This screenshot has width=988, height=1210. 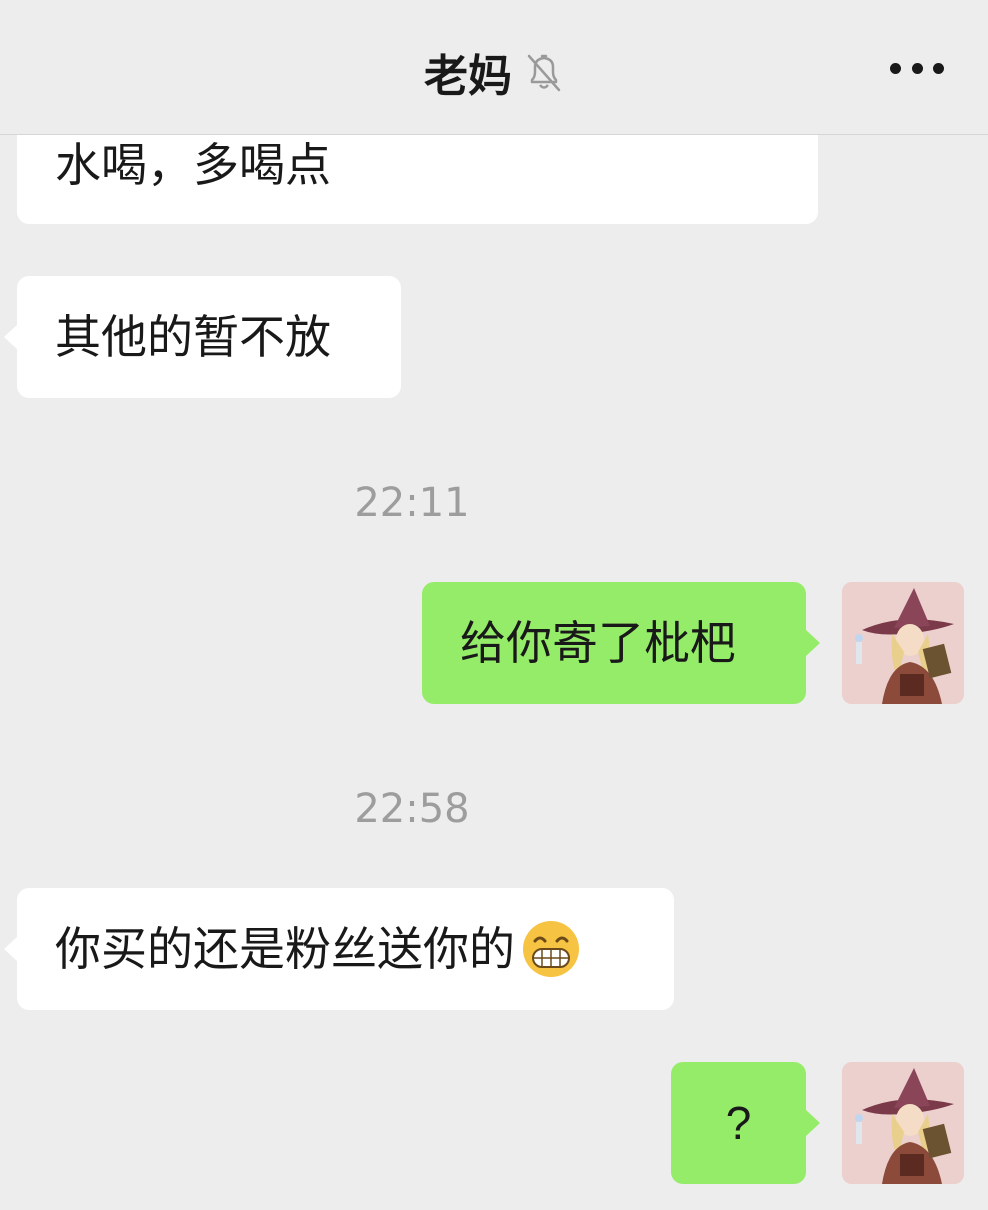 What do you see at coordinates (285, 949) in the screenshot?
I see `message-text: 你买的还是粉丝送你的` at bounding box center [285, 949].